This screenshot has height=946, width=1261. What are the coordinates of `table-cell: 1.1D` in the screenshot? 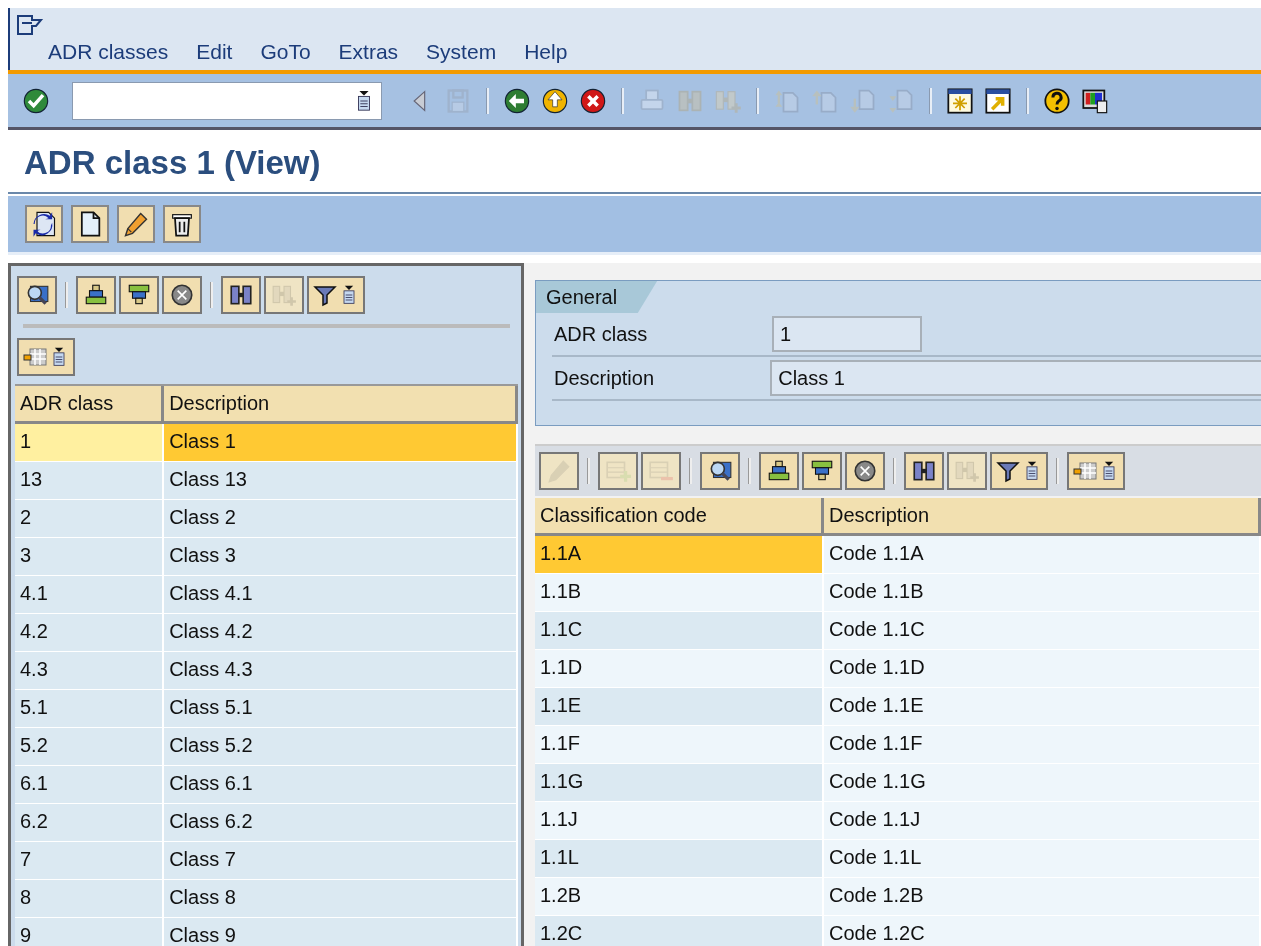 It's located at (680, 669).